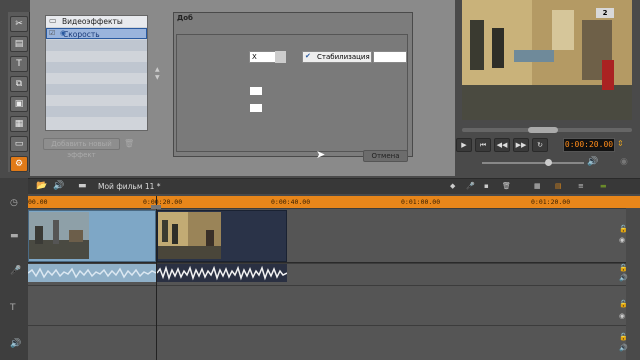 This screenshot has height=360, width=640. What do you see at coordinates (464, 145) in the screenshot?
I see `play-icon: ▶` at bounding box center [464, 145].